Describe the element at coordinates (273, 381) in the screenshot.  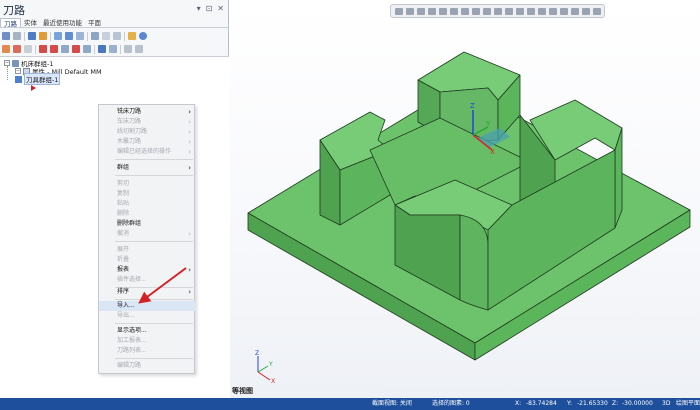
I see `triad-x-label: X` at that location.